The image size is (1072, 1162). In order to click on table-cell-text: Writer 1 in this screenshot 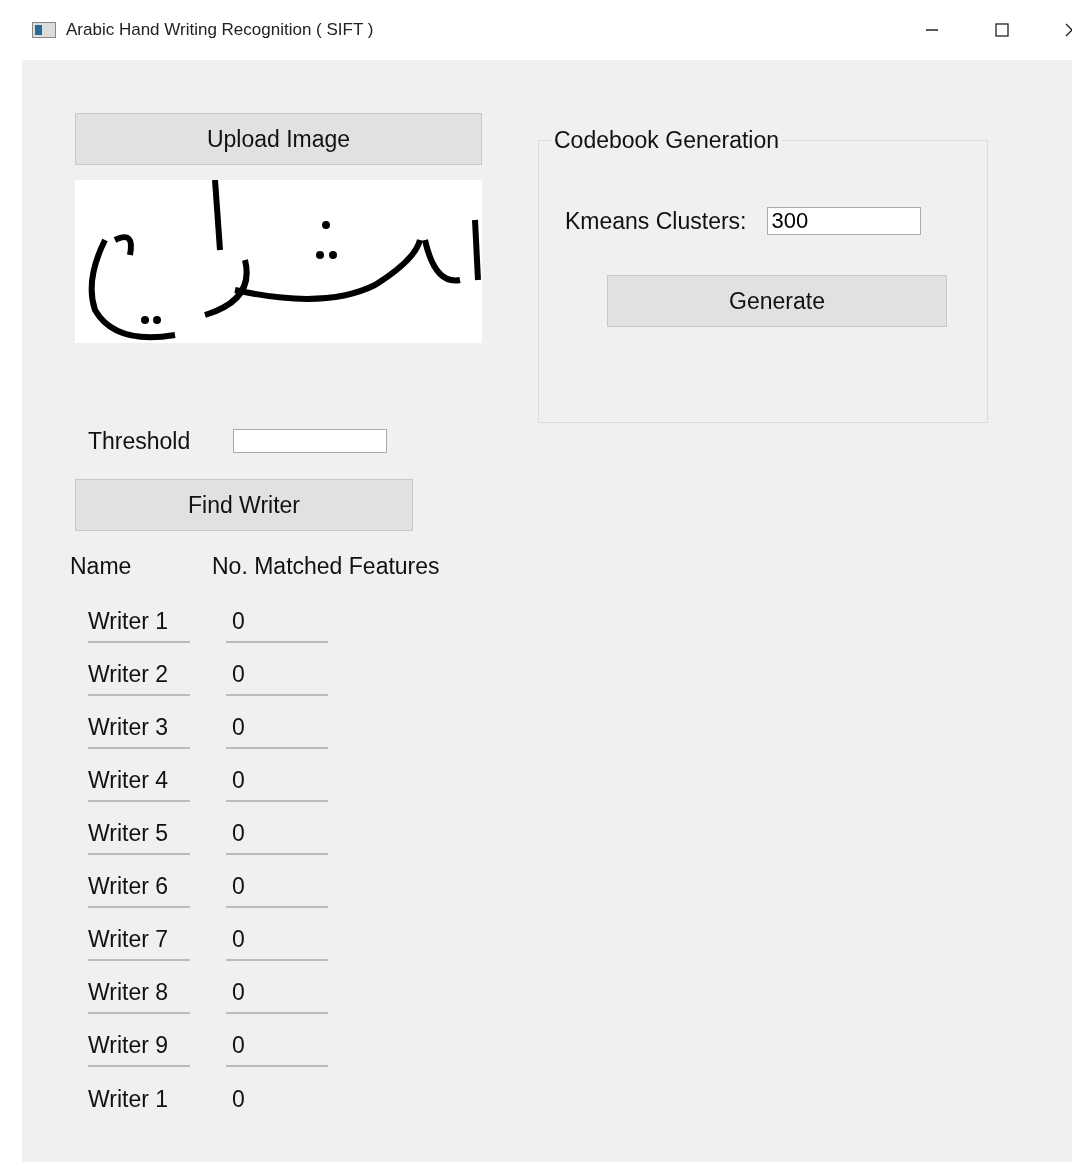, I will do `click(129, 1099)`.